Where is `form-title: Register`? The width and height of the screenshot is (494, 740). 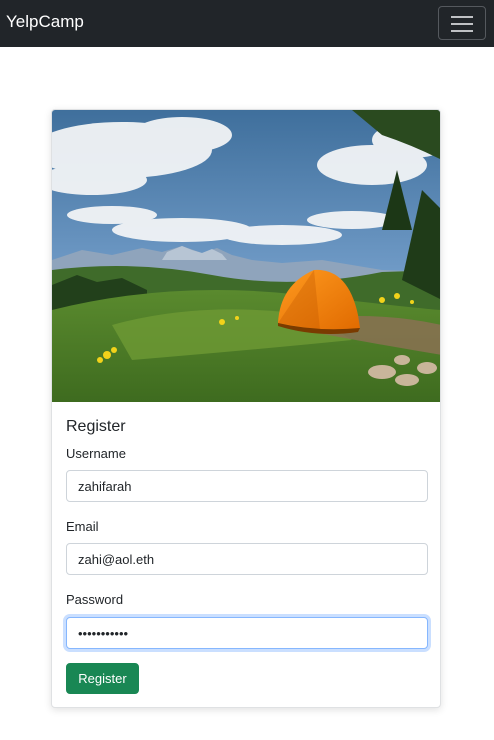
form-title: Register is located at coordinates (96, 426).